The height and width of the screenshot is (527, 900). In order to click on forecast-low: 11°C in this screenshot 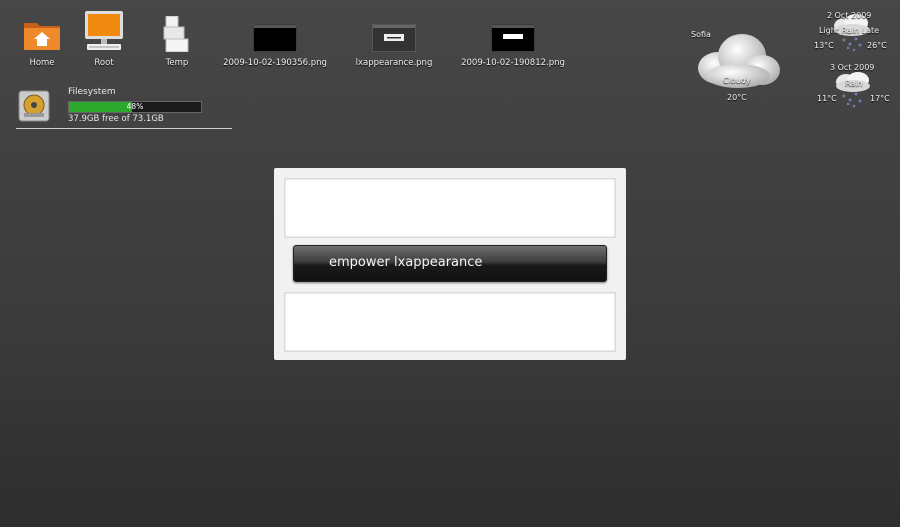, I will do `click(827, 98)`.